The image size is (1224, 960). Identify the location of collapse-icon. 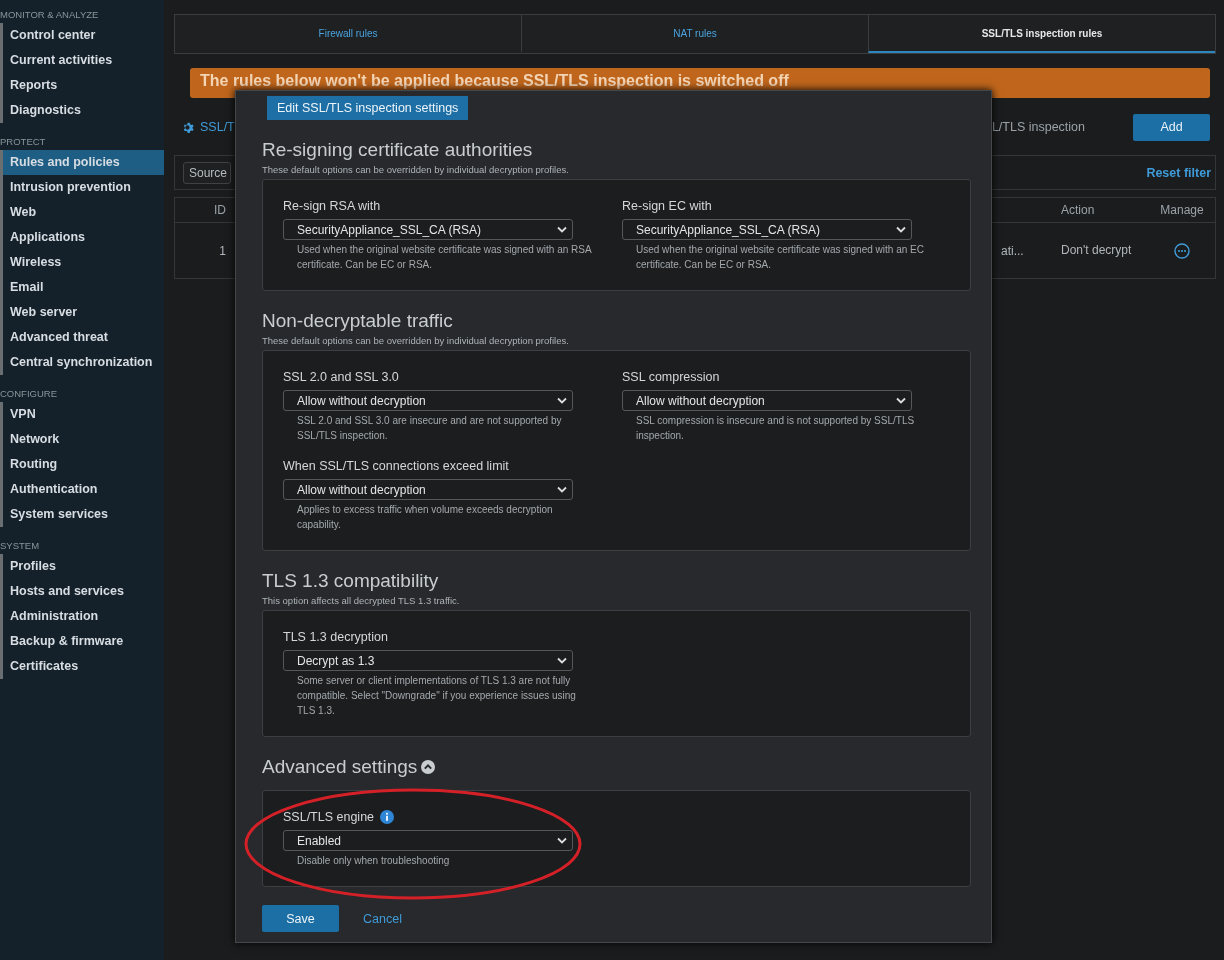
(428, 767).